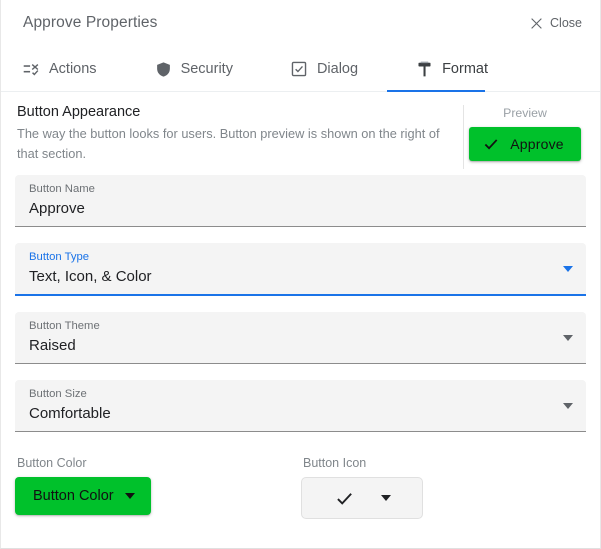  What do you see at coordinates (52, 345) in the screenshot?
I see `button-theme-value: Raised` at bounding box center [52, 345].